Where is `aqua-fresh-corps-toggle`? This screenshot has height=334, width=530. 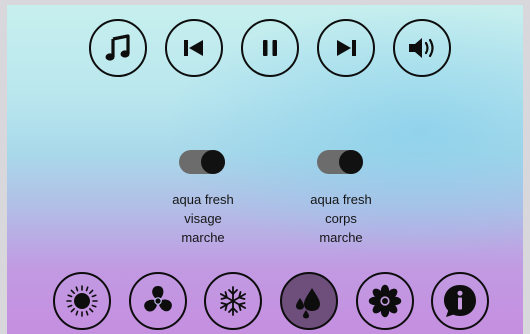 aqua-fresh-corps-toggle is located at coordinates (340, 162).